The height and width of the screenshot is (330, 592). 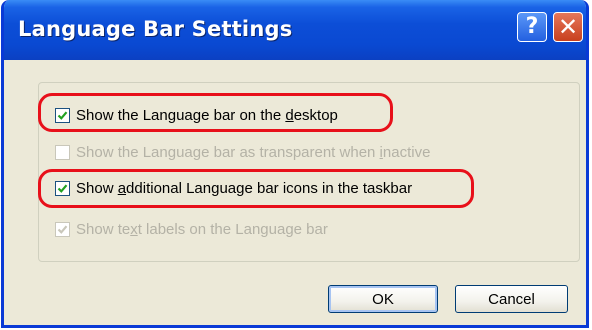 I want to click on help-button: ?, so click(x=532, y=27).